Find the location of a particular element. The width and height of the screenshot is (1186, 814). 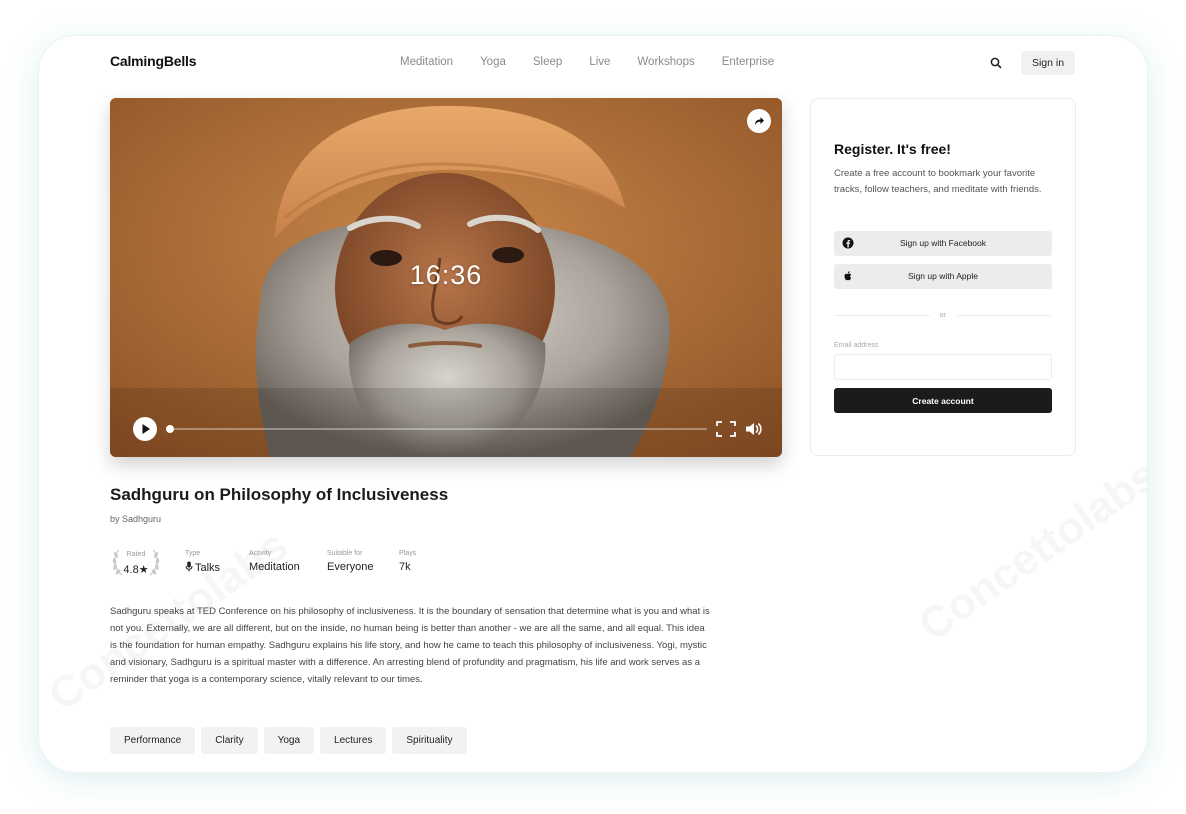

fullscreen-icon is located at coordinates (726, 429).